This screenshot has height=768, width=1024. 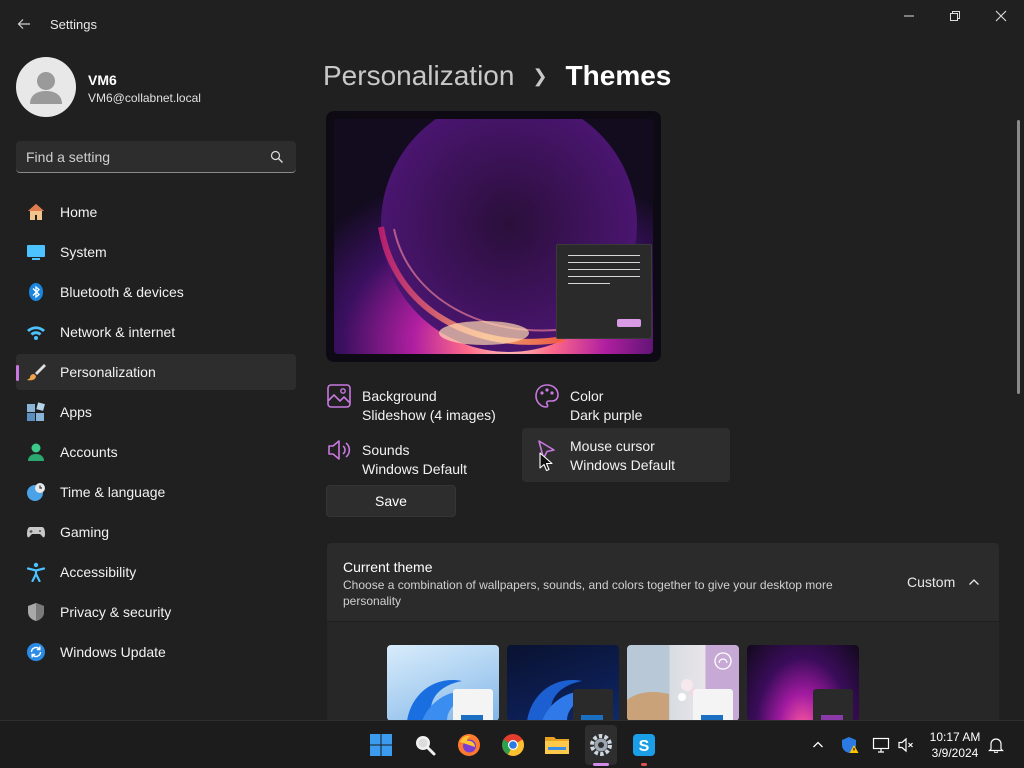 What do you see at coordinates (339, 450) in the screenshot?
I see `speaker-icon` at bounding box center [339, 450].